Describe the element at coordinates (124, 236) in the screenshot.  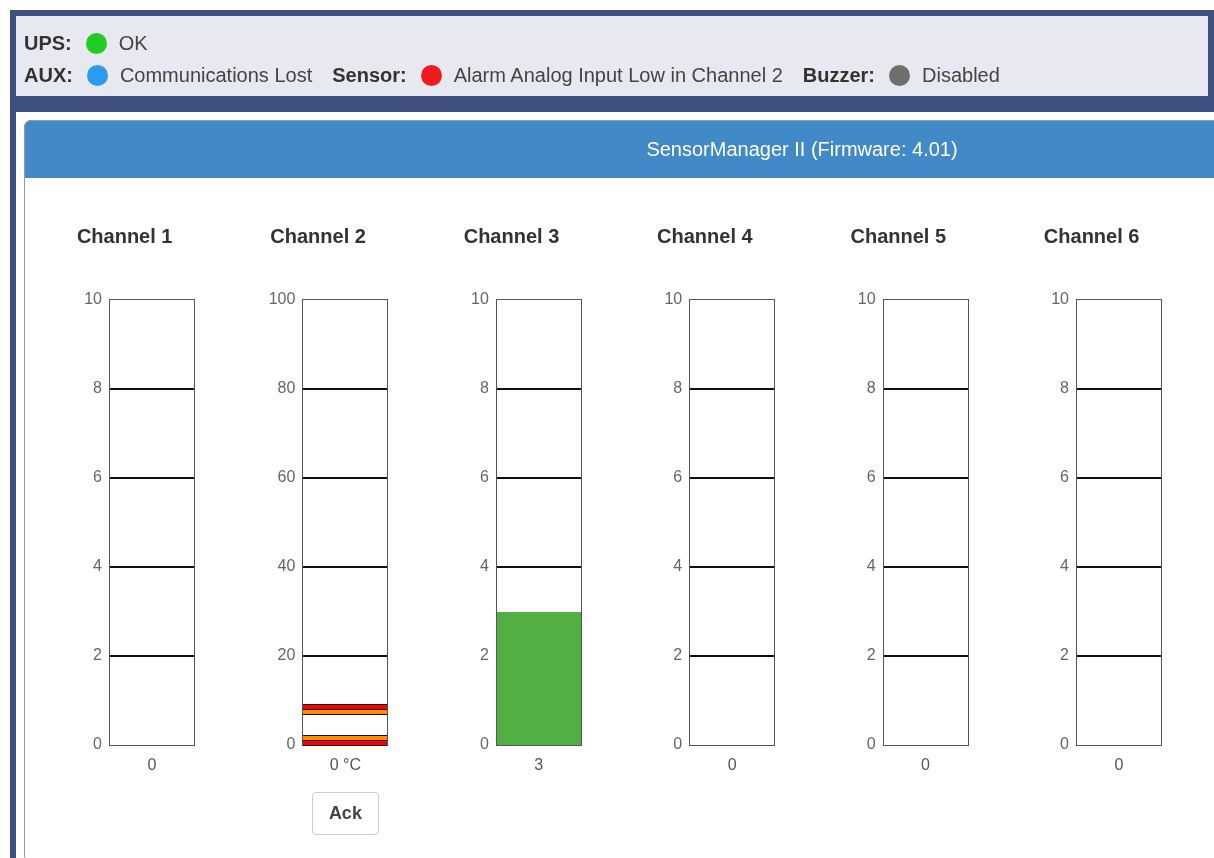
I see `channel-title: Channel 1` at that location.